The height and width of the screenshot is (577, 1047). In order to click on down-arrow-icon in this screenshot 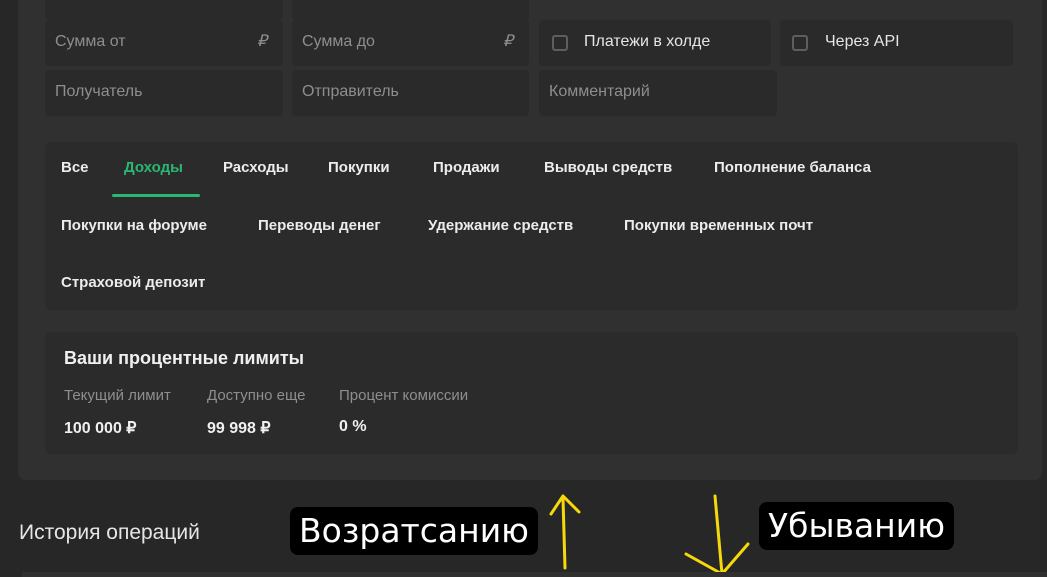, I will do `click(717, 535)`.